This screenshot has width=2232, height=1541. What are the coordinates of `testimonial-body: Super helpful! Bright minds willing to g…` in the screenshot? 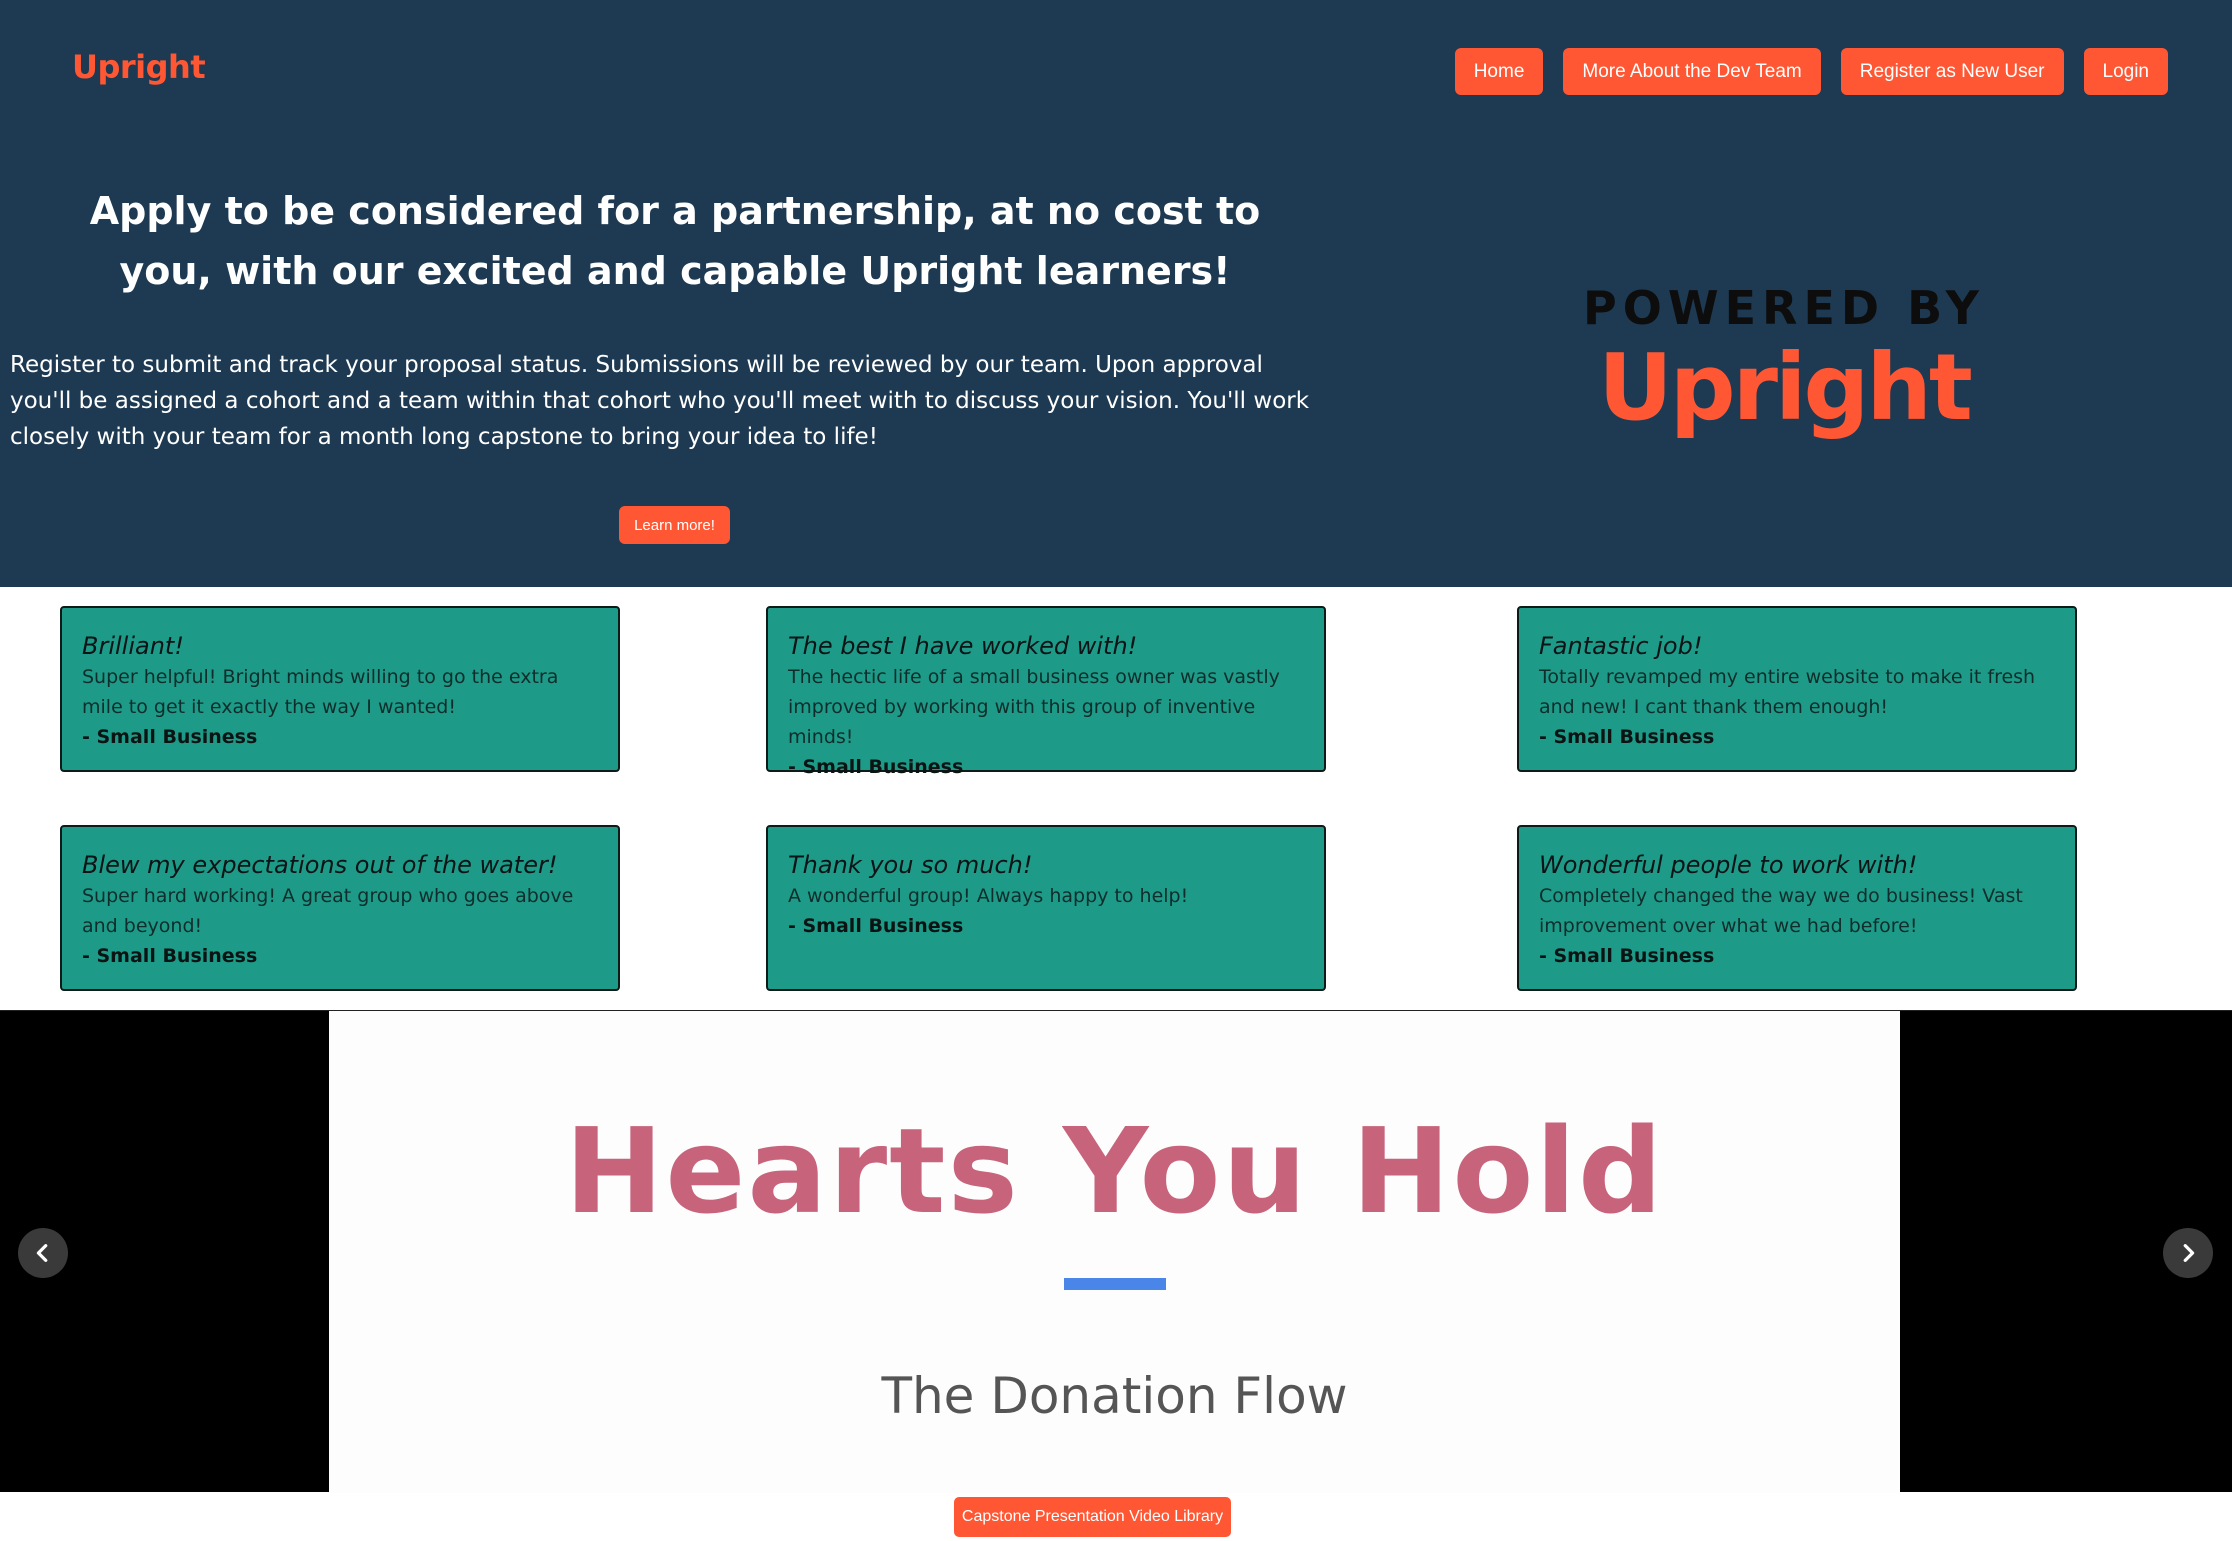 It's located at (320, 692).